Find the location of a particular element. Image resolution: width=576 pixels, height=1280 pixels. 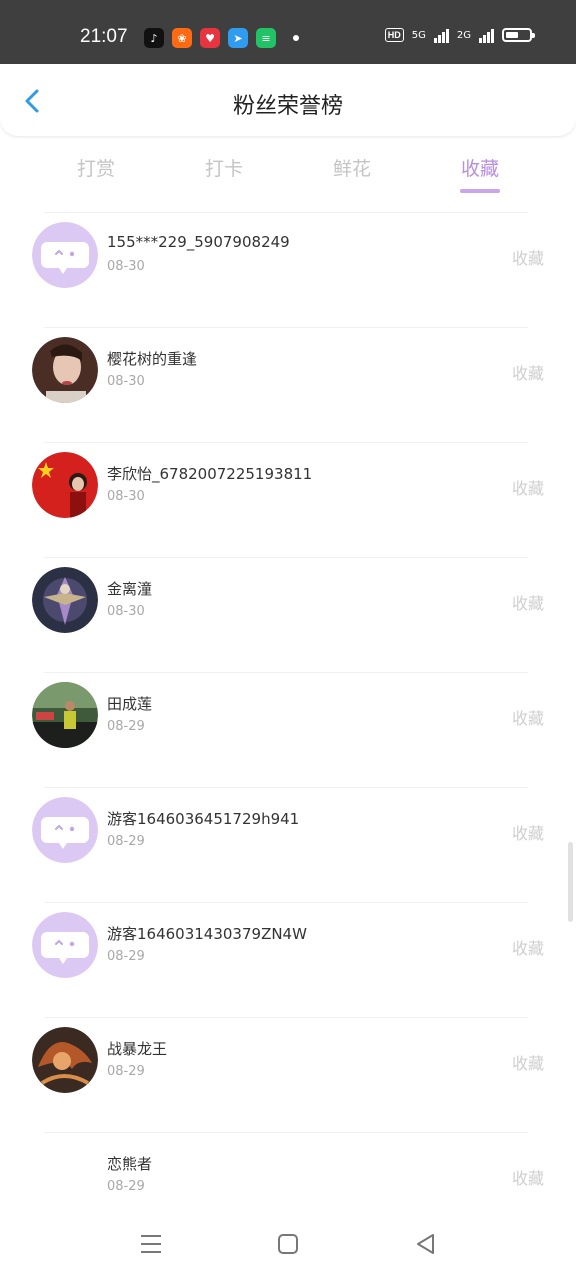

heart-app-icon: ♥ is located at coordinates (210, 38).